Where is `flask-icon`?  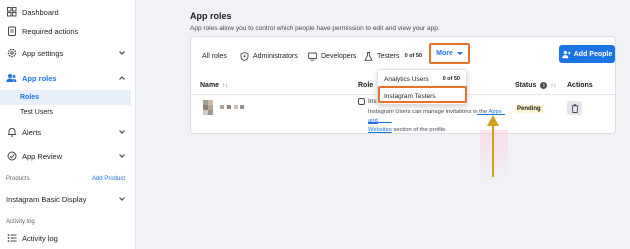 flask-icon is located at coordinates (368, 56).